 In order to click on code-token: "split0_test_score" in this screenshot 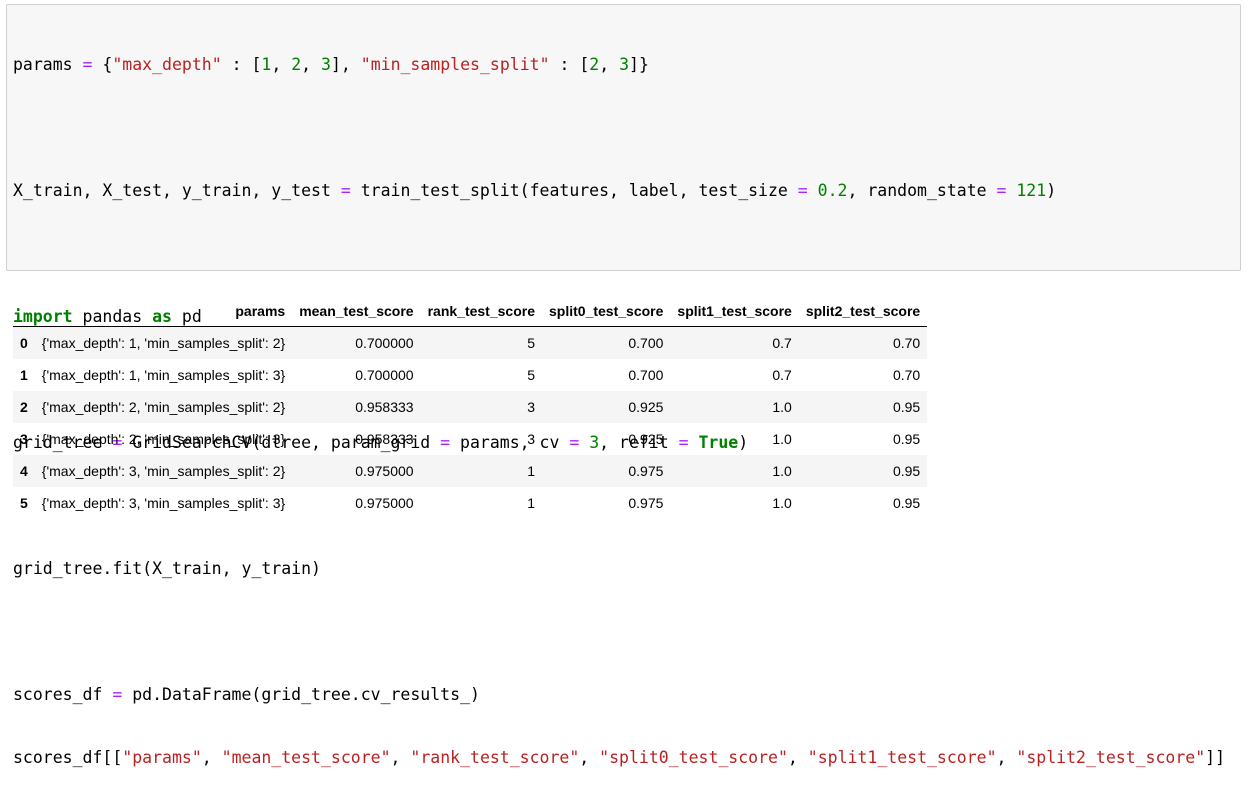, I will do `click(693, 757)`.